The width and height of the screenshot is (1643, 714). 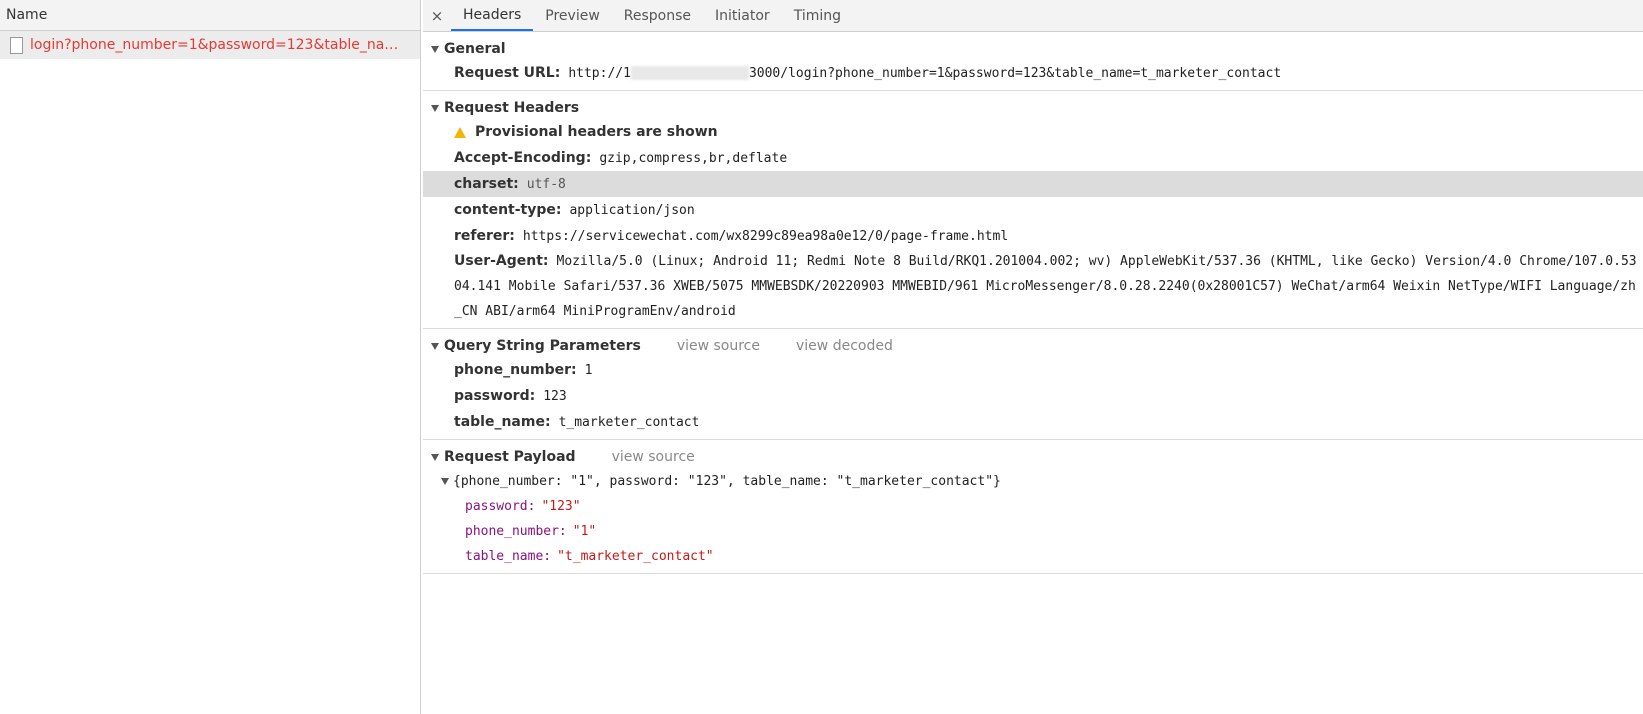 I want to click on query-param-row: phone_number: 1, so click(x=1033, y=370).